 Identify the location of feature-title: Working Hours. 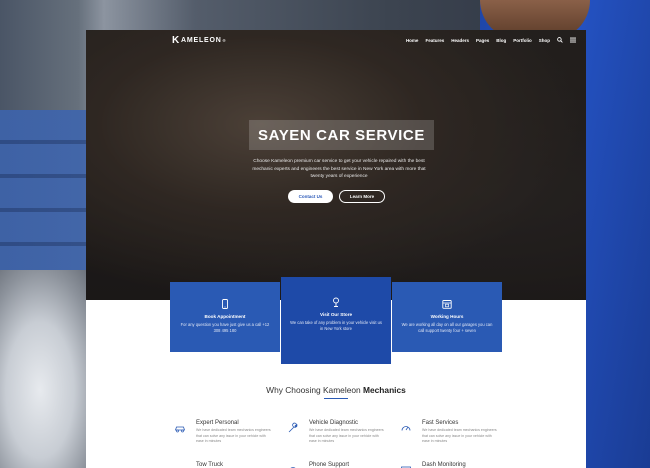
(447, 316).